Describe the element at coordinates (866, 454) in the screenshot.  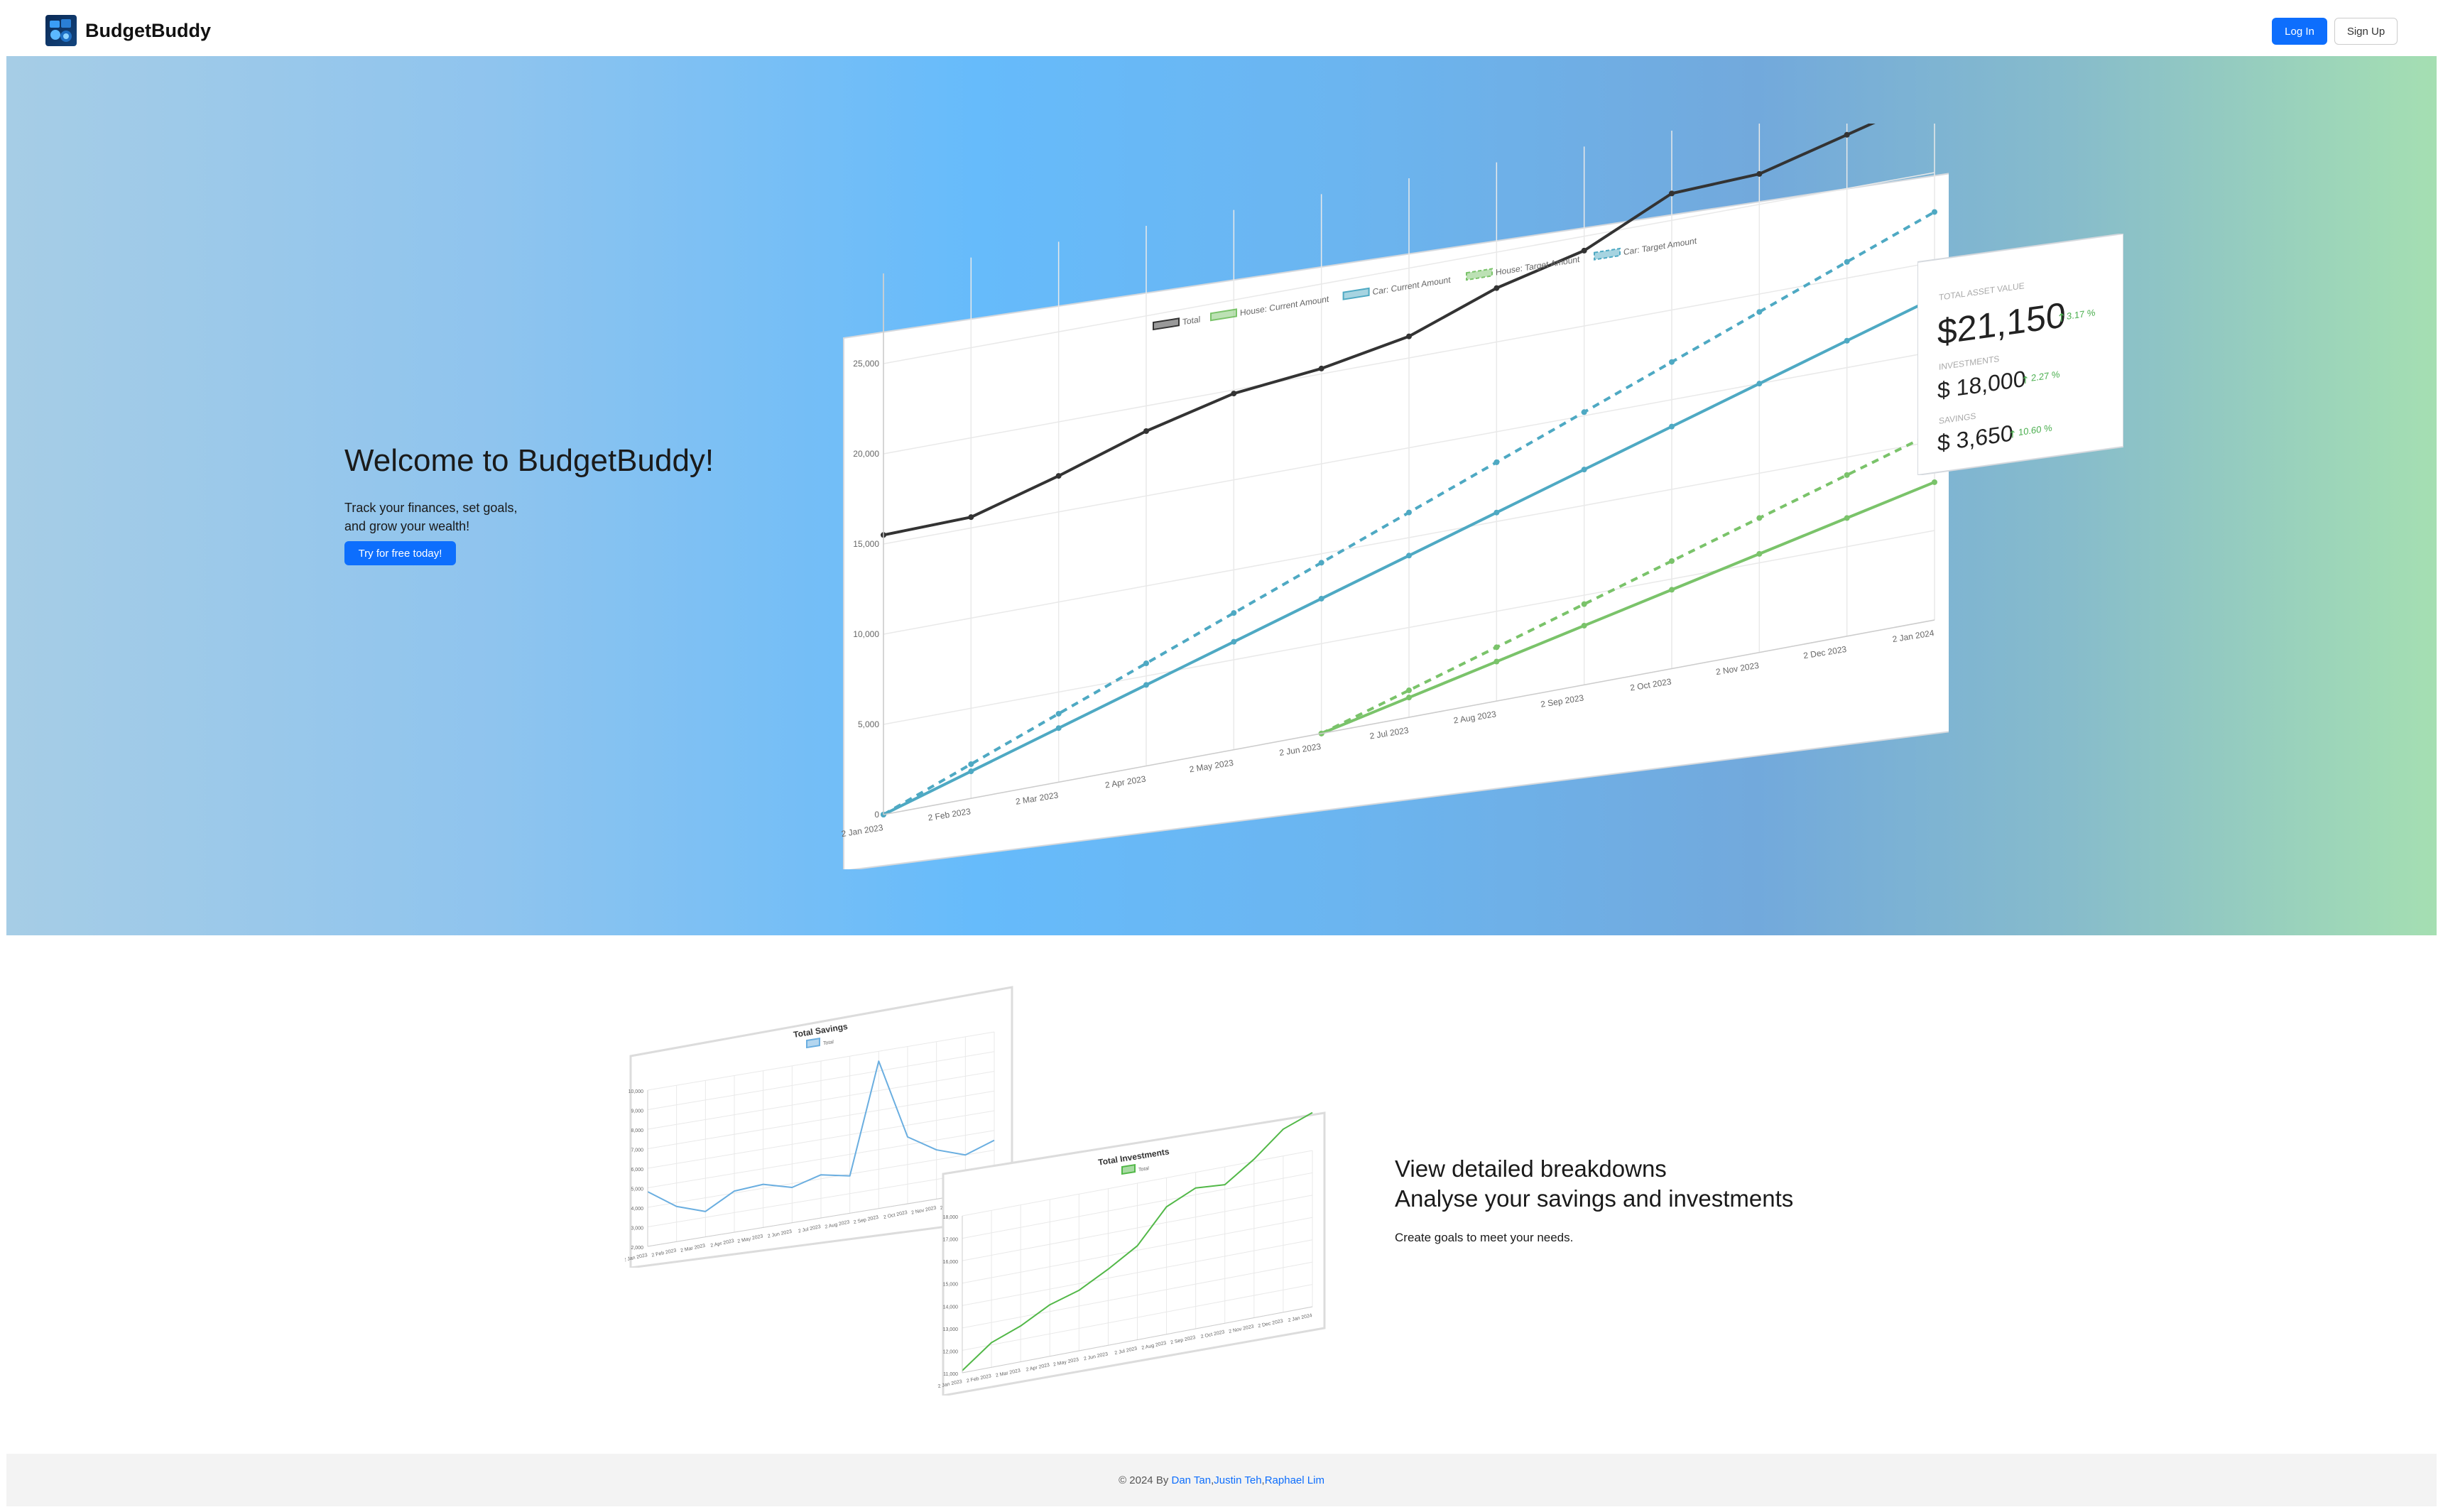
I see `y-axis-tick-label: 20,000` at that location.